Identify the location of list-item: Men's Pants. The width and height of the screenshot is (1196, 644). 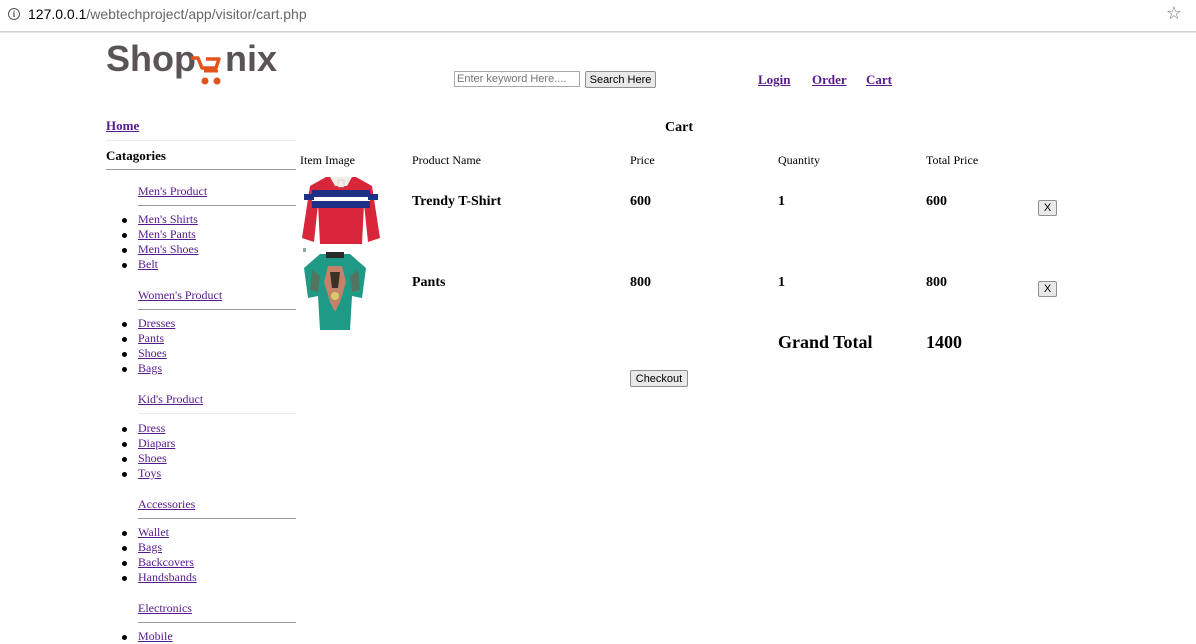
(160, 234).